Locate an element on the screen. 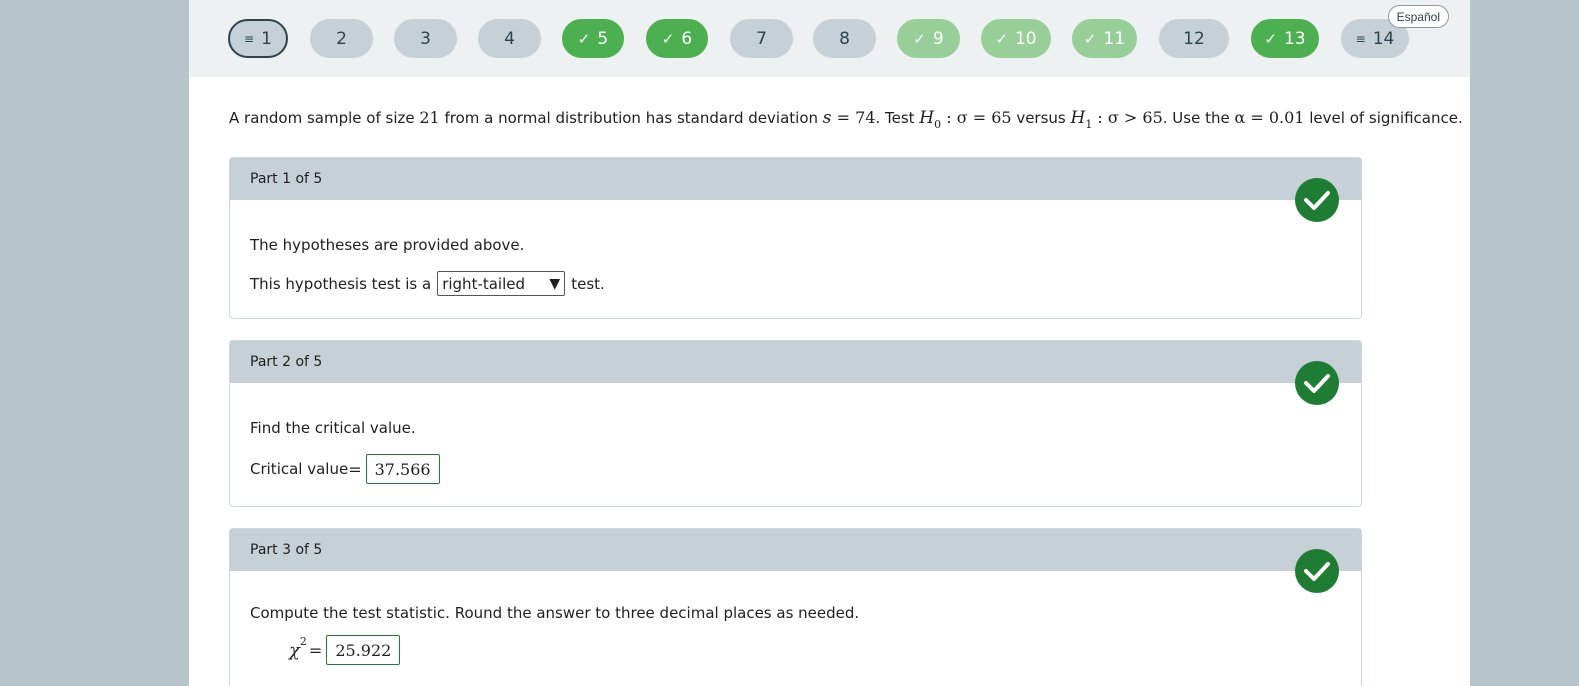  critical-value-input: 37.566 is located at coordinates (402, 469).